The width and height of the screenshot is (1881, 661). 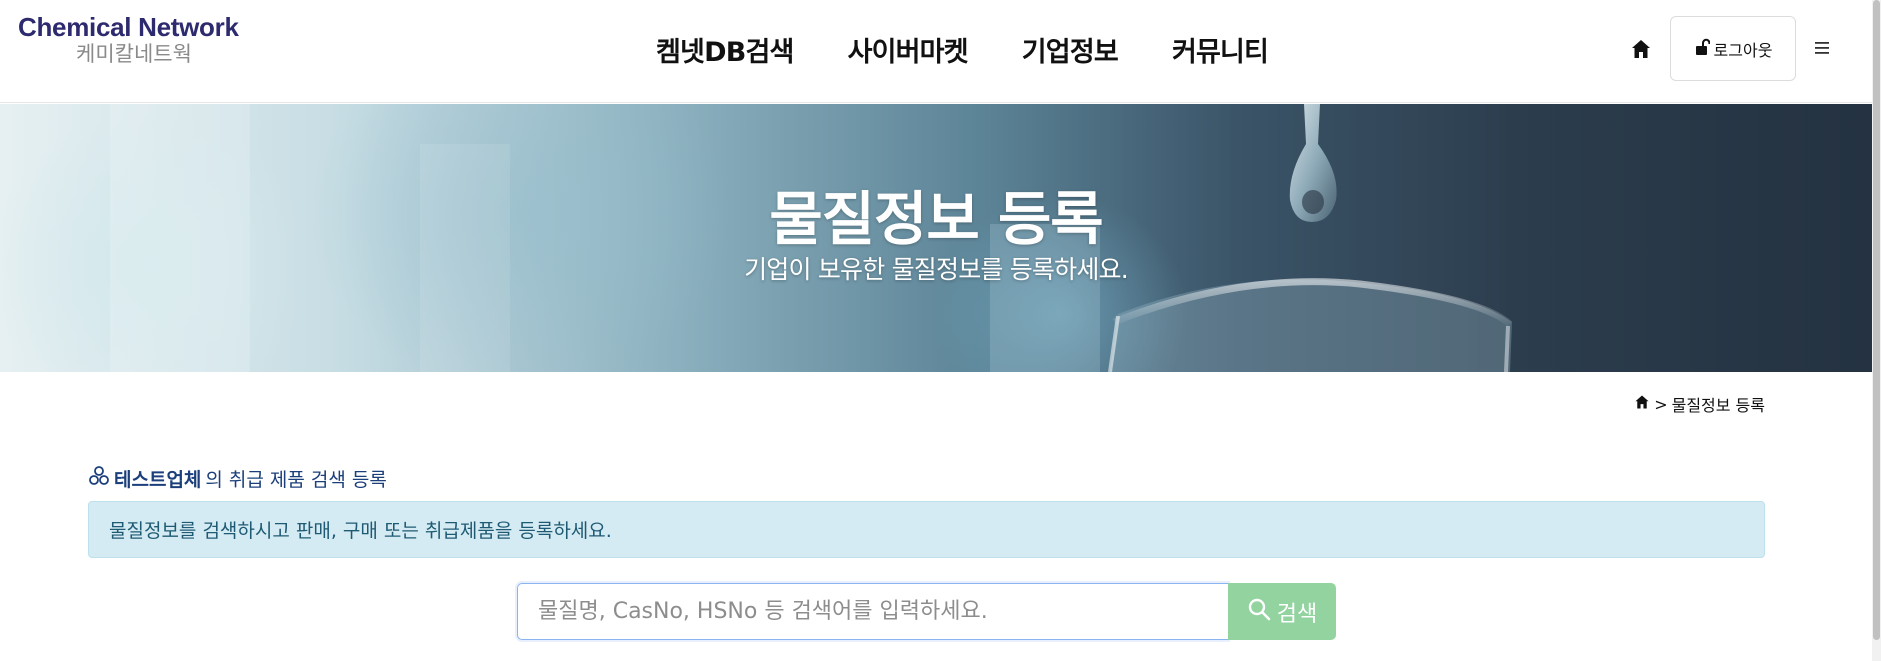 I want to click on nav-company-info: 기업정보, so click(x=1070, y=49).